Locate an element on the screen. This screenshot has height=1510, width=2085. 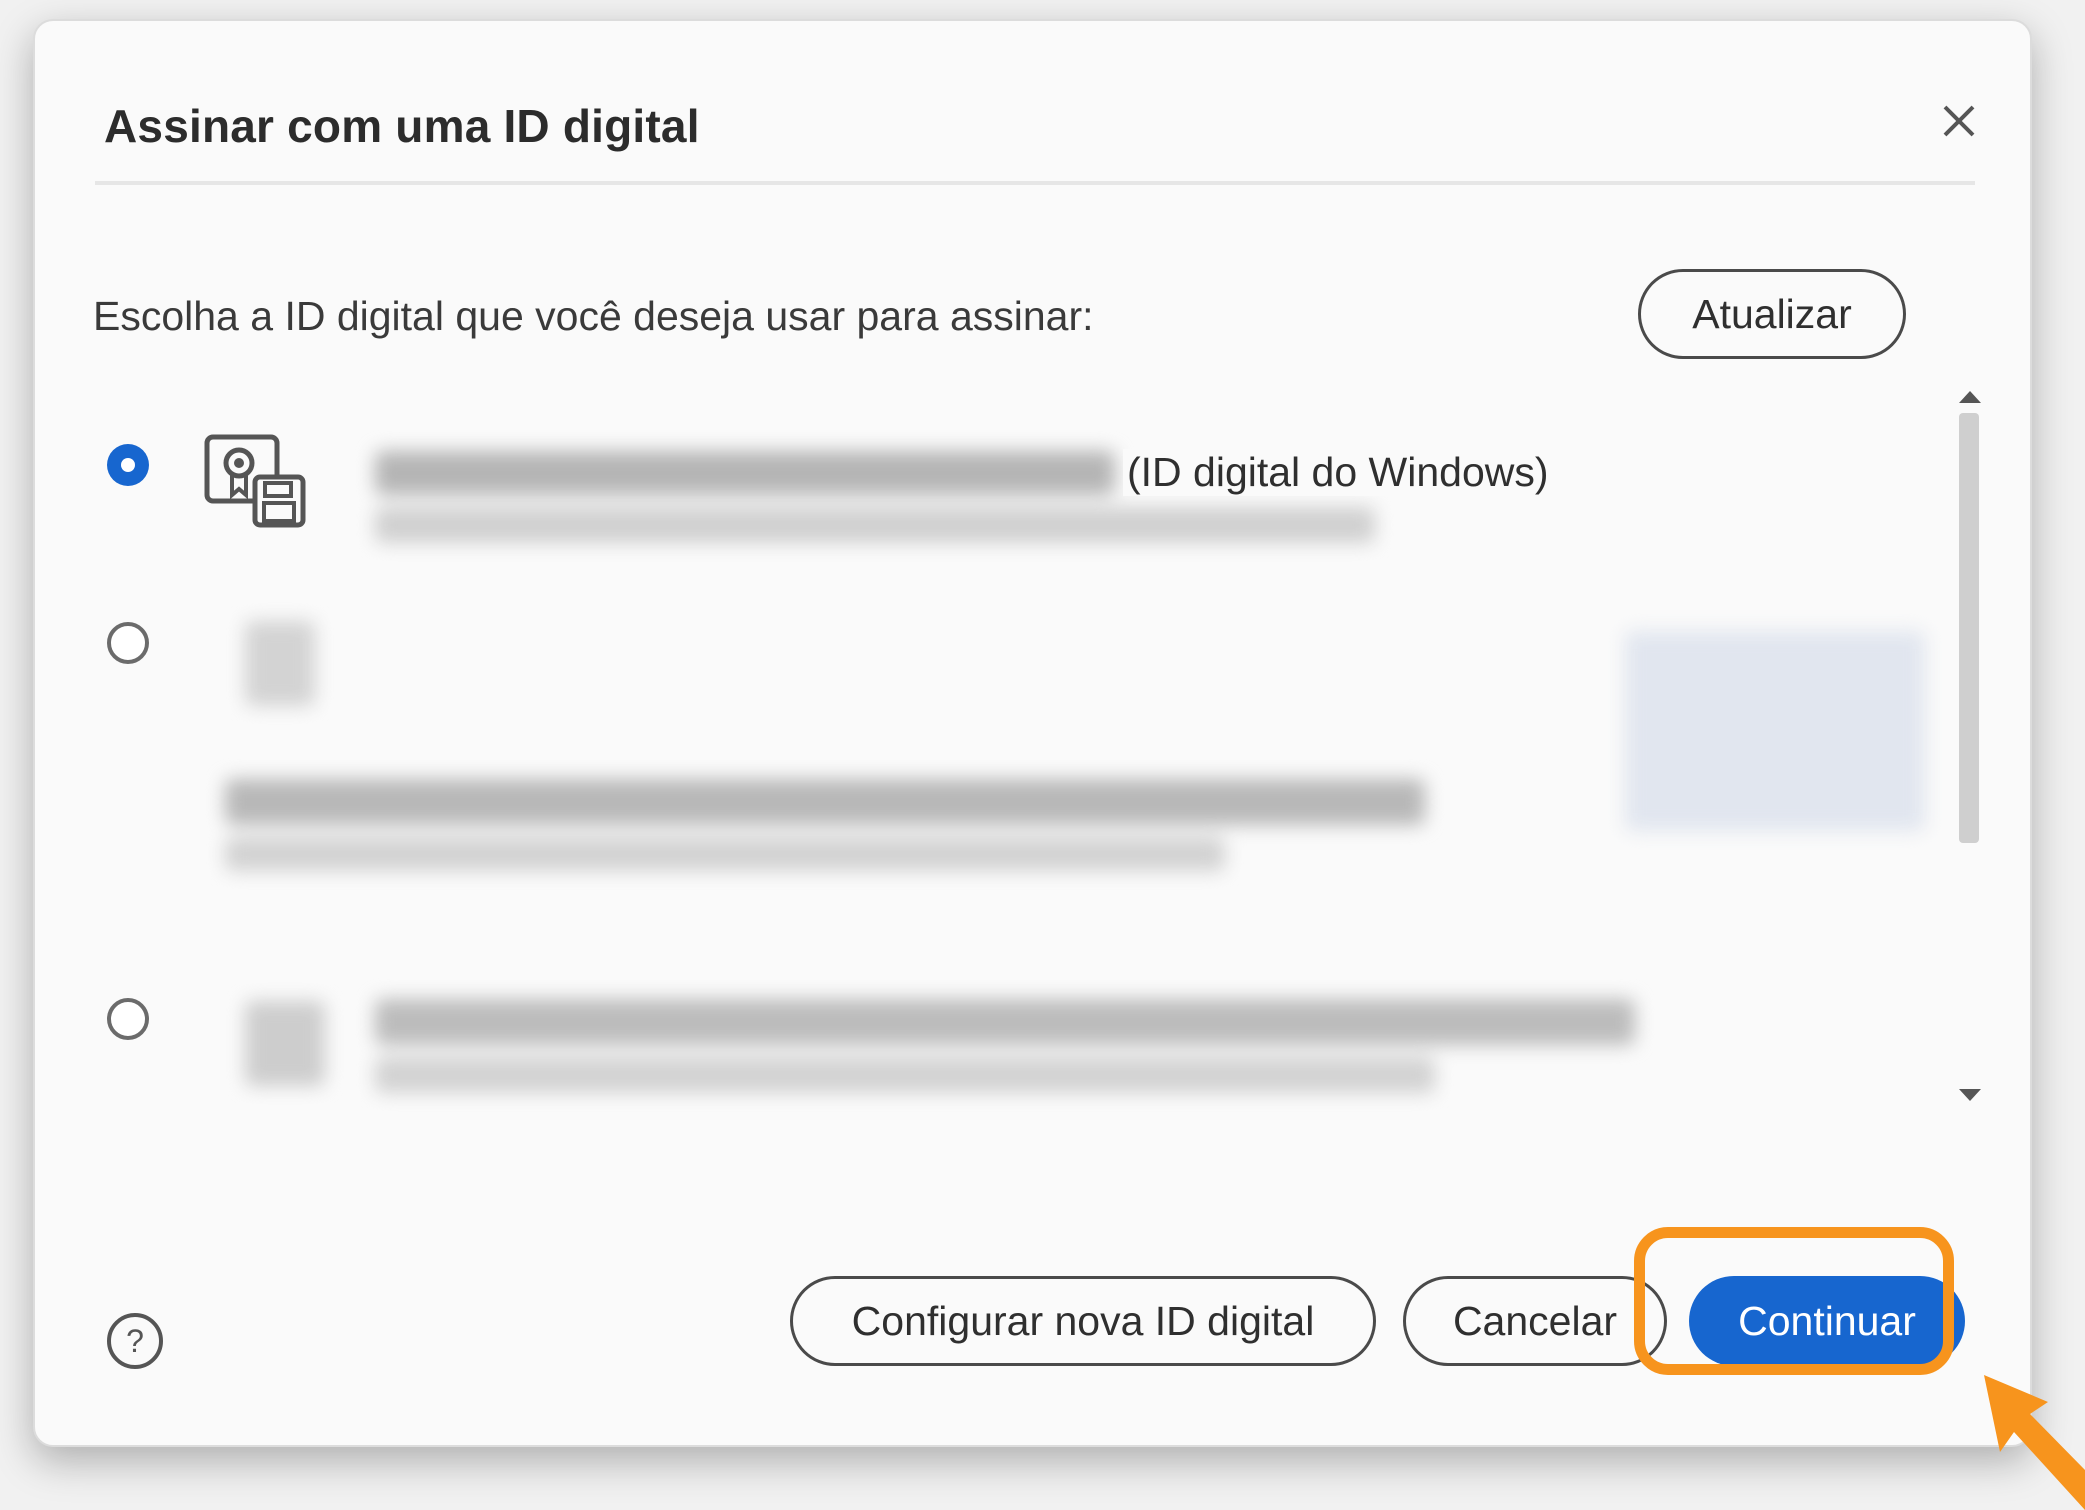
id-type-label: (ID digital do Windows) is located at coordinates (1338, 472).